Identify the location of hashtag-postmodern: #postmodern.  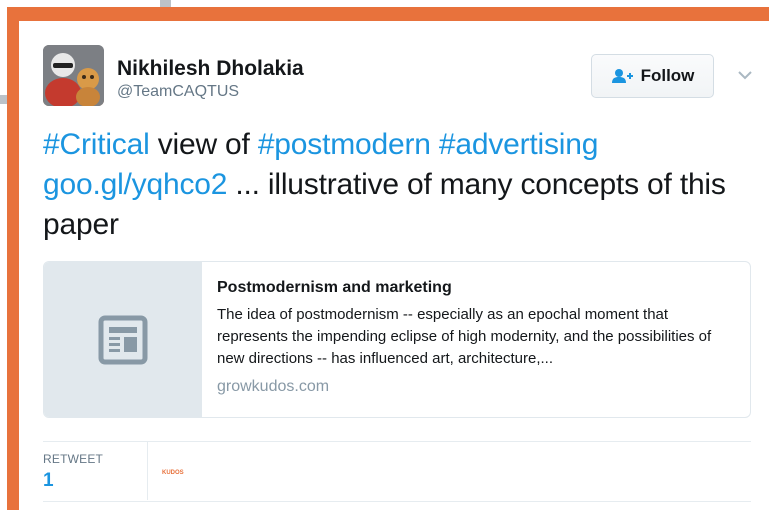
(344, 144).